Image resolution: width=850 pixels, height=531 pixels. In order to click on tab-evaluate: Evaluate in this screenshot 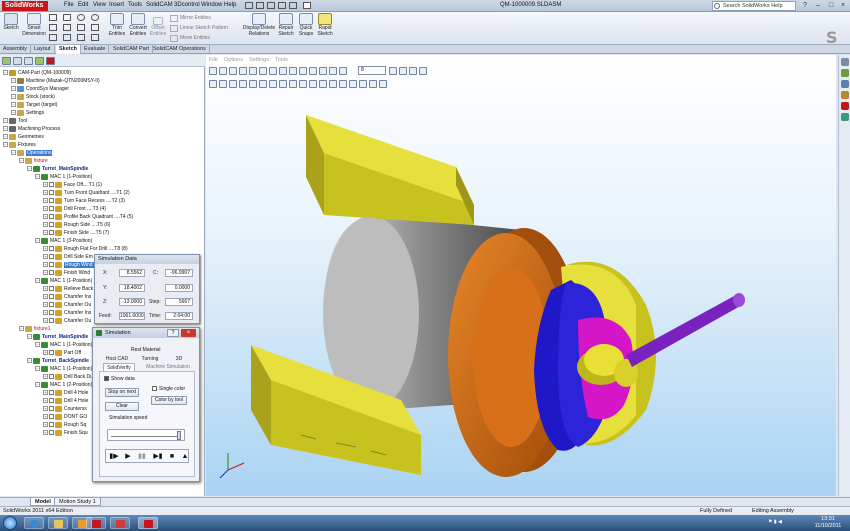, I will do `click(95, 49)`.